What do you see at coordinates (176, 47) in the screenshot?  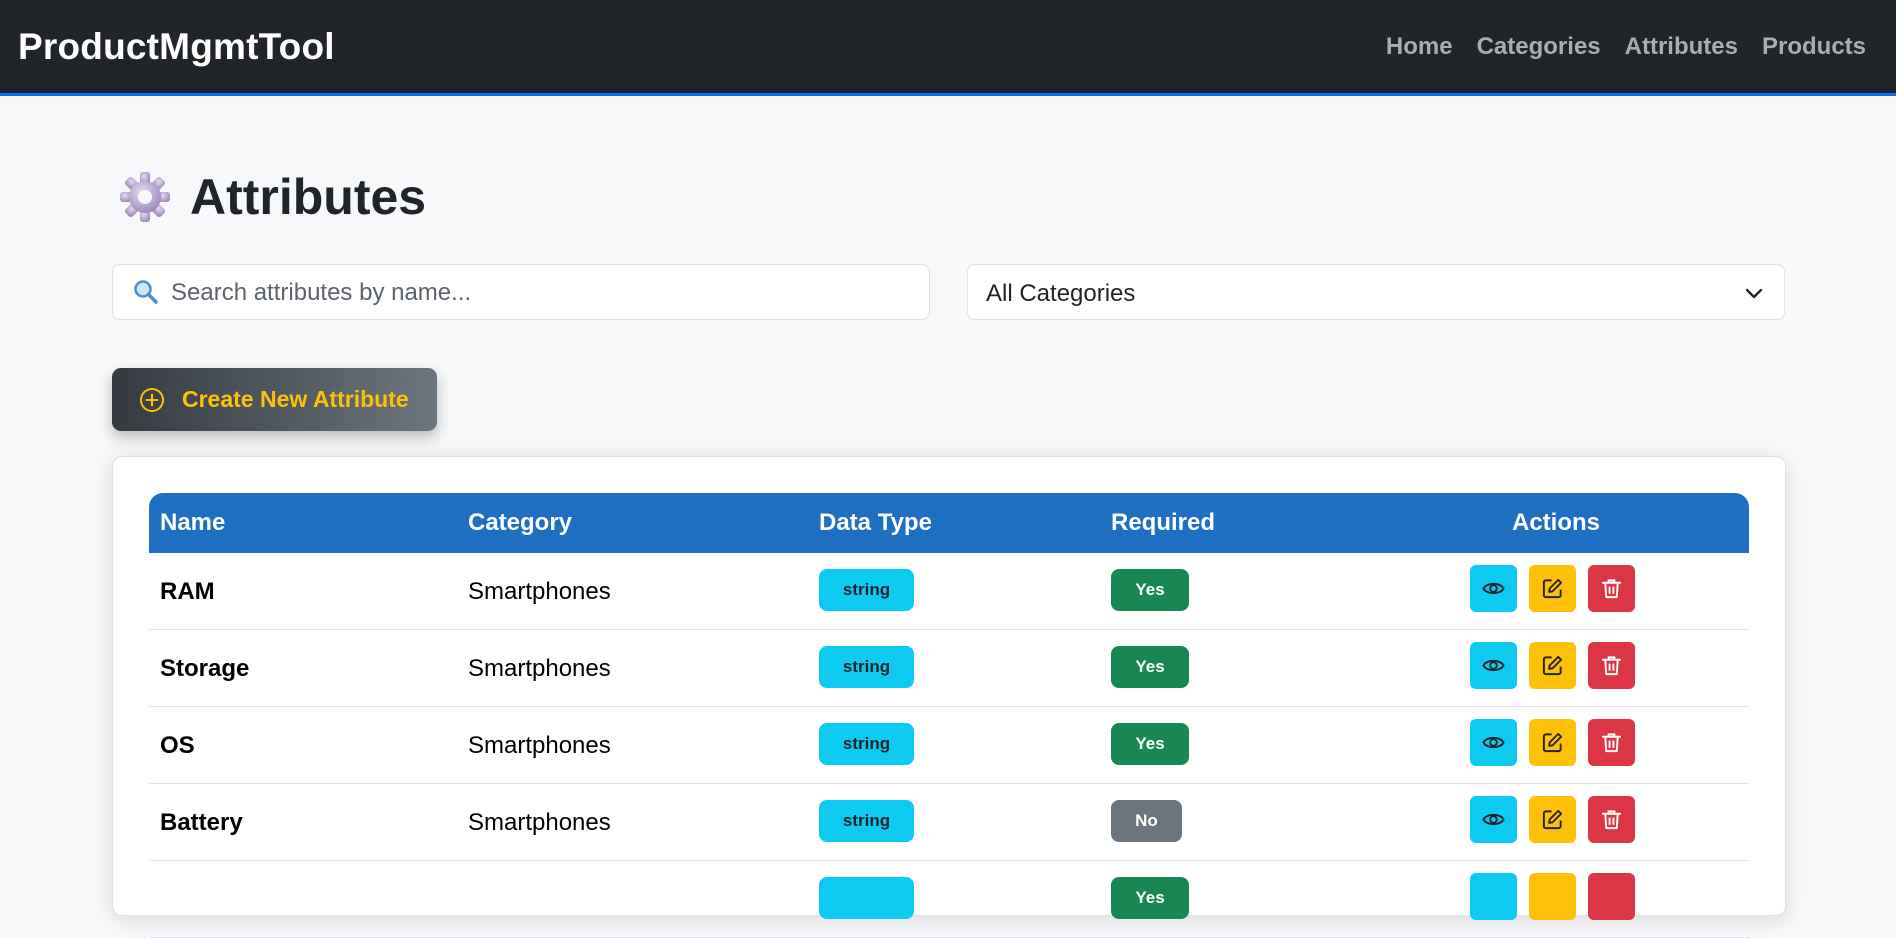 I see `brand-logo: ProductMgmtTool` at bounding box center [176, 47].